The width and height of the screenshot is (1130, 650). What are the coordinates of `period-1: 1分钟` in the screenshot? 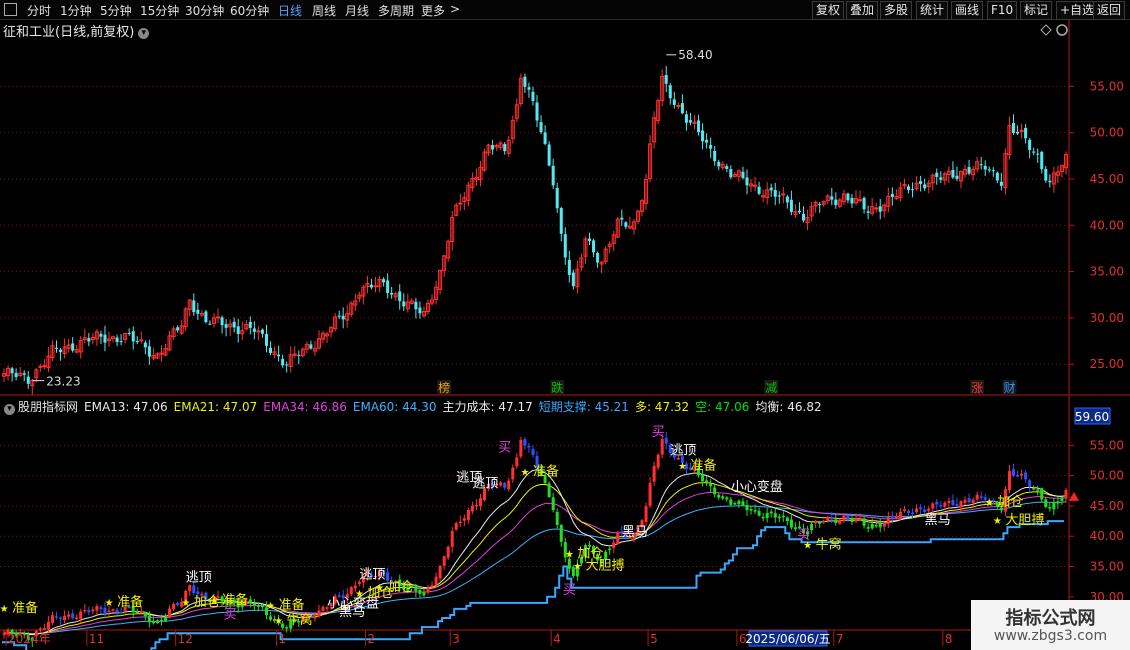 It's located at (76, 10).